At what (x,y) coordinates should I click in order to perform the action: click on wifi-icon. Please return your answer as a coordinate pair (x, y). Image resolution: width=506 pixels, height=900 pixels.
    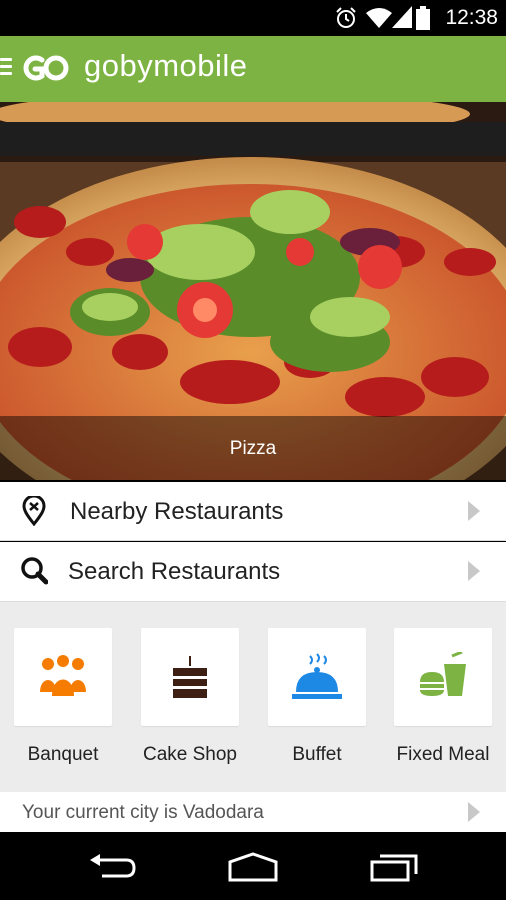
    Looking at the image, I should click on (379, 18).